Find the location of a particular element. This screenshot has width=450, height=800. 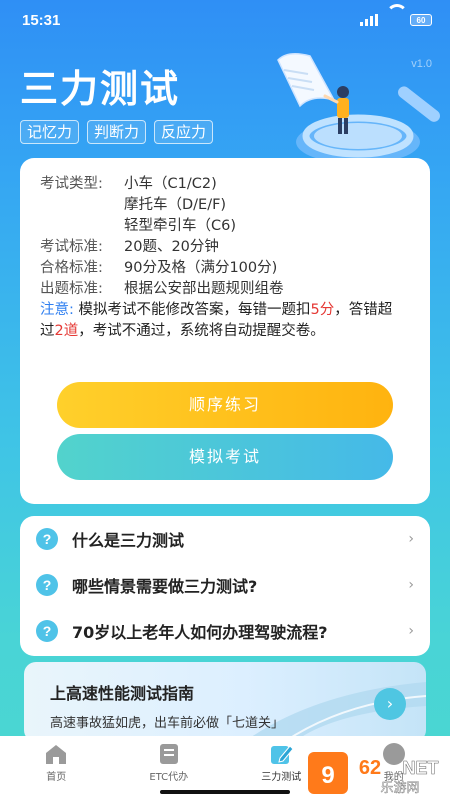

info-label: 合格标准: is located at coordinates (71, 268).